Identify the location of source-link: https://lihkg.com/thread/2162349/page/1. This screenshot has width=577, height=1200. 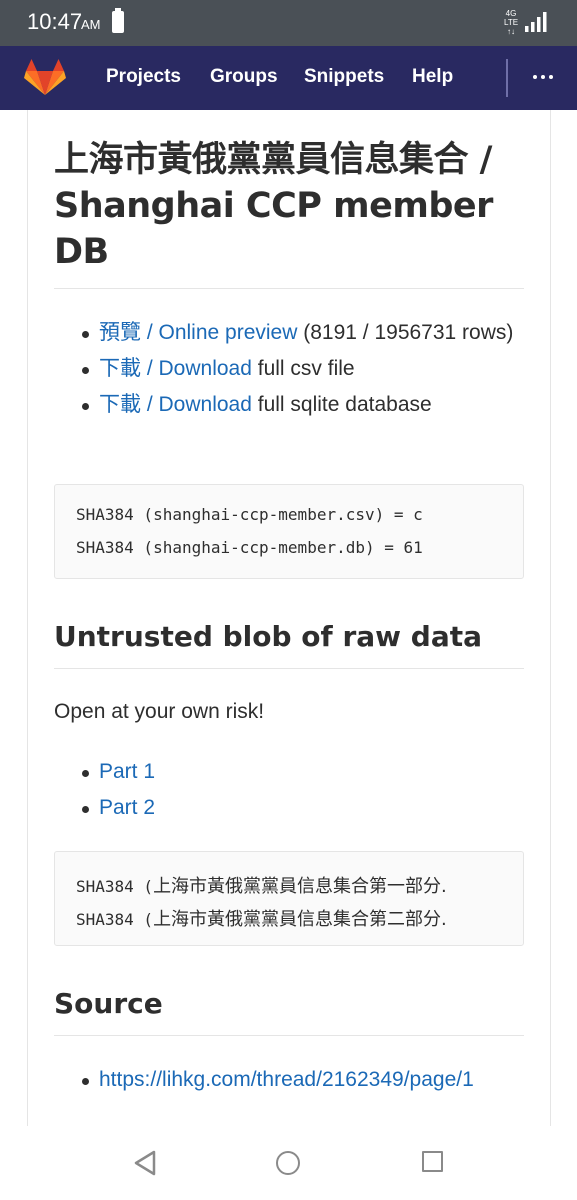
(286, 1079).